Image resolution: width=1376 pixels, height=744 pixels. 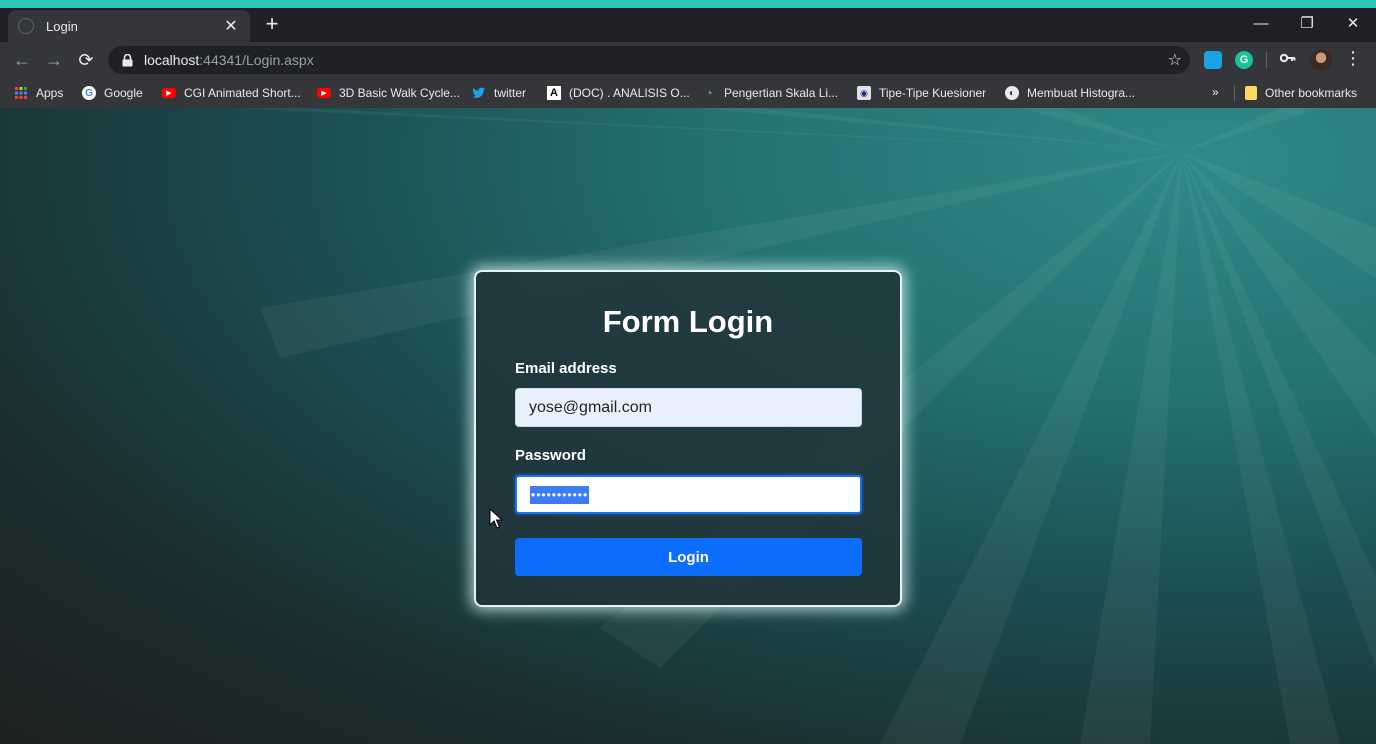 I want to click on bookmark-label: Tipe-Tipe Kuesioner, so click(x=933, y=93).